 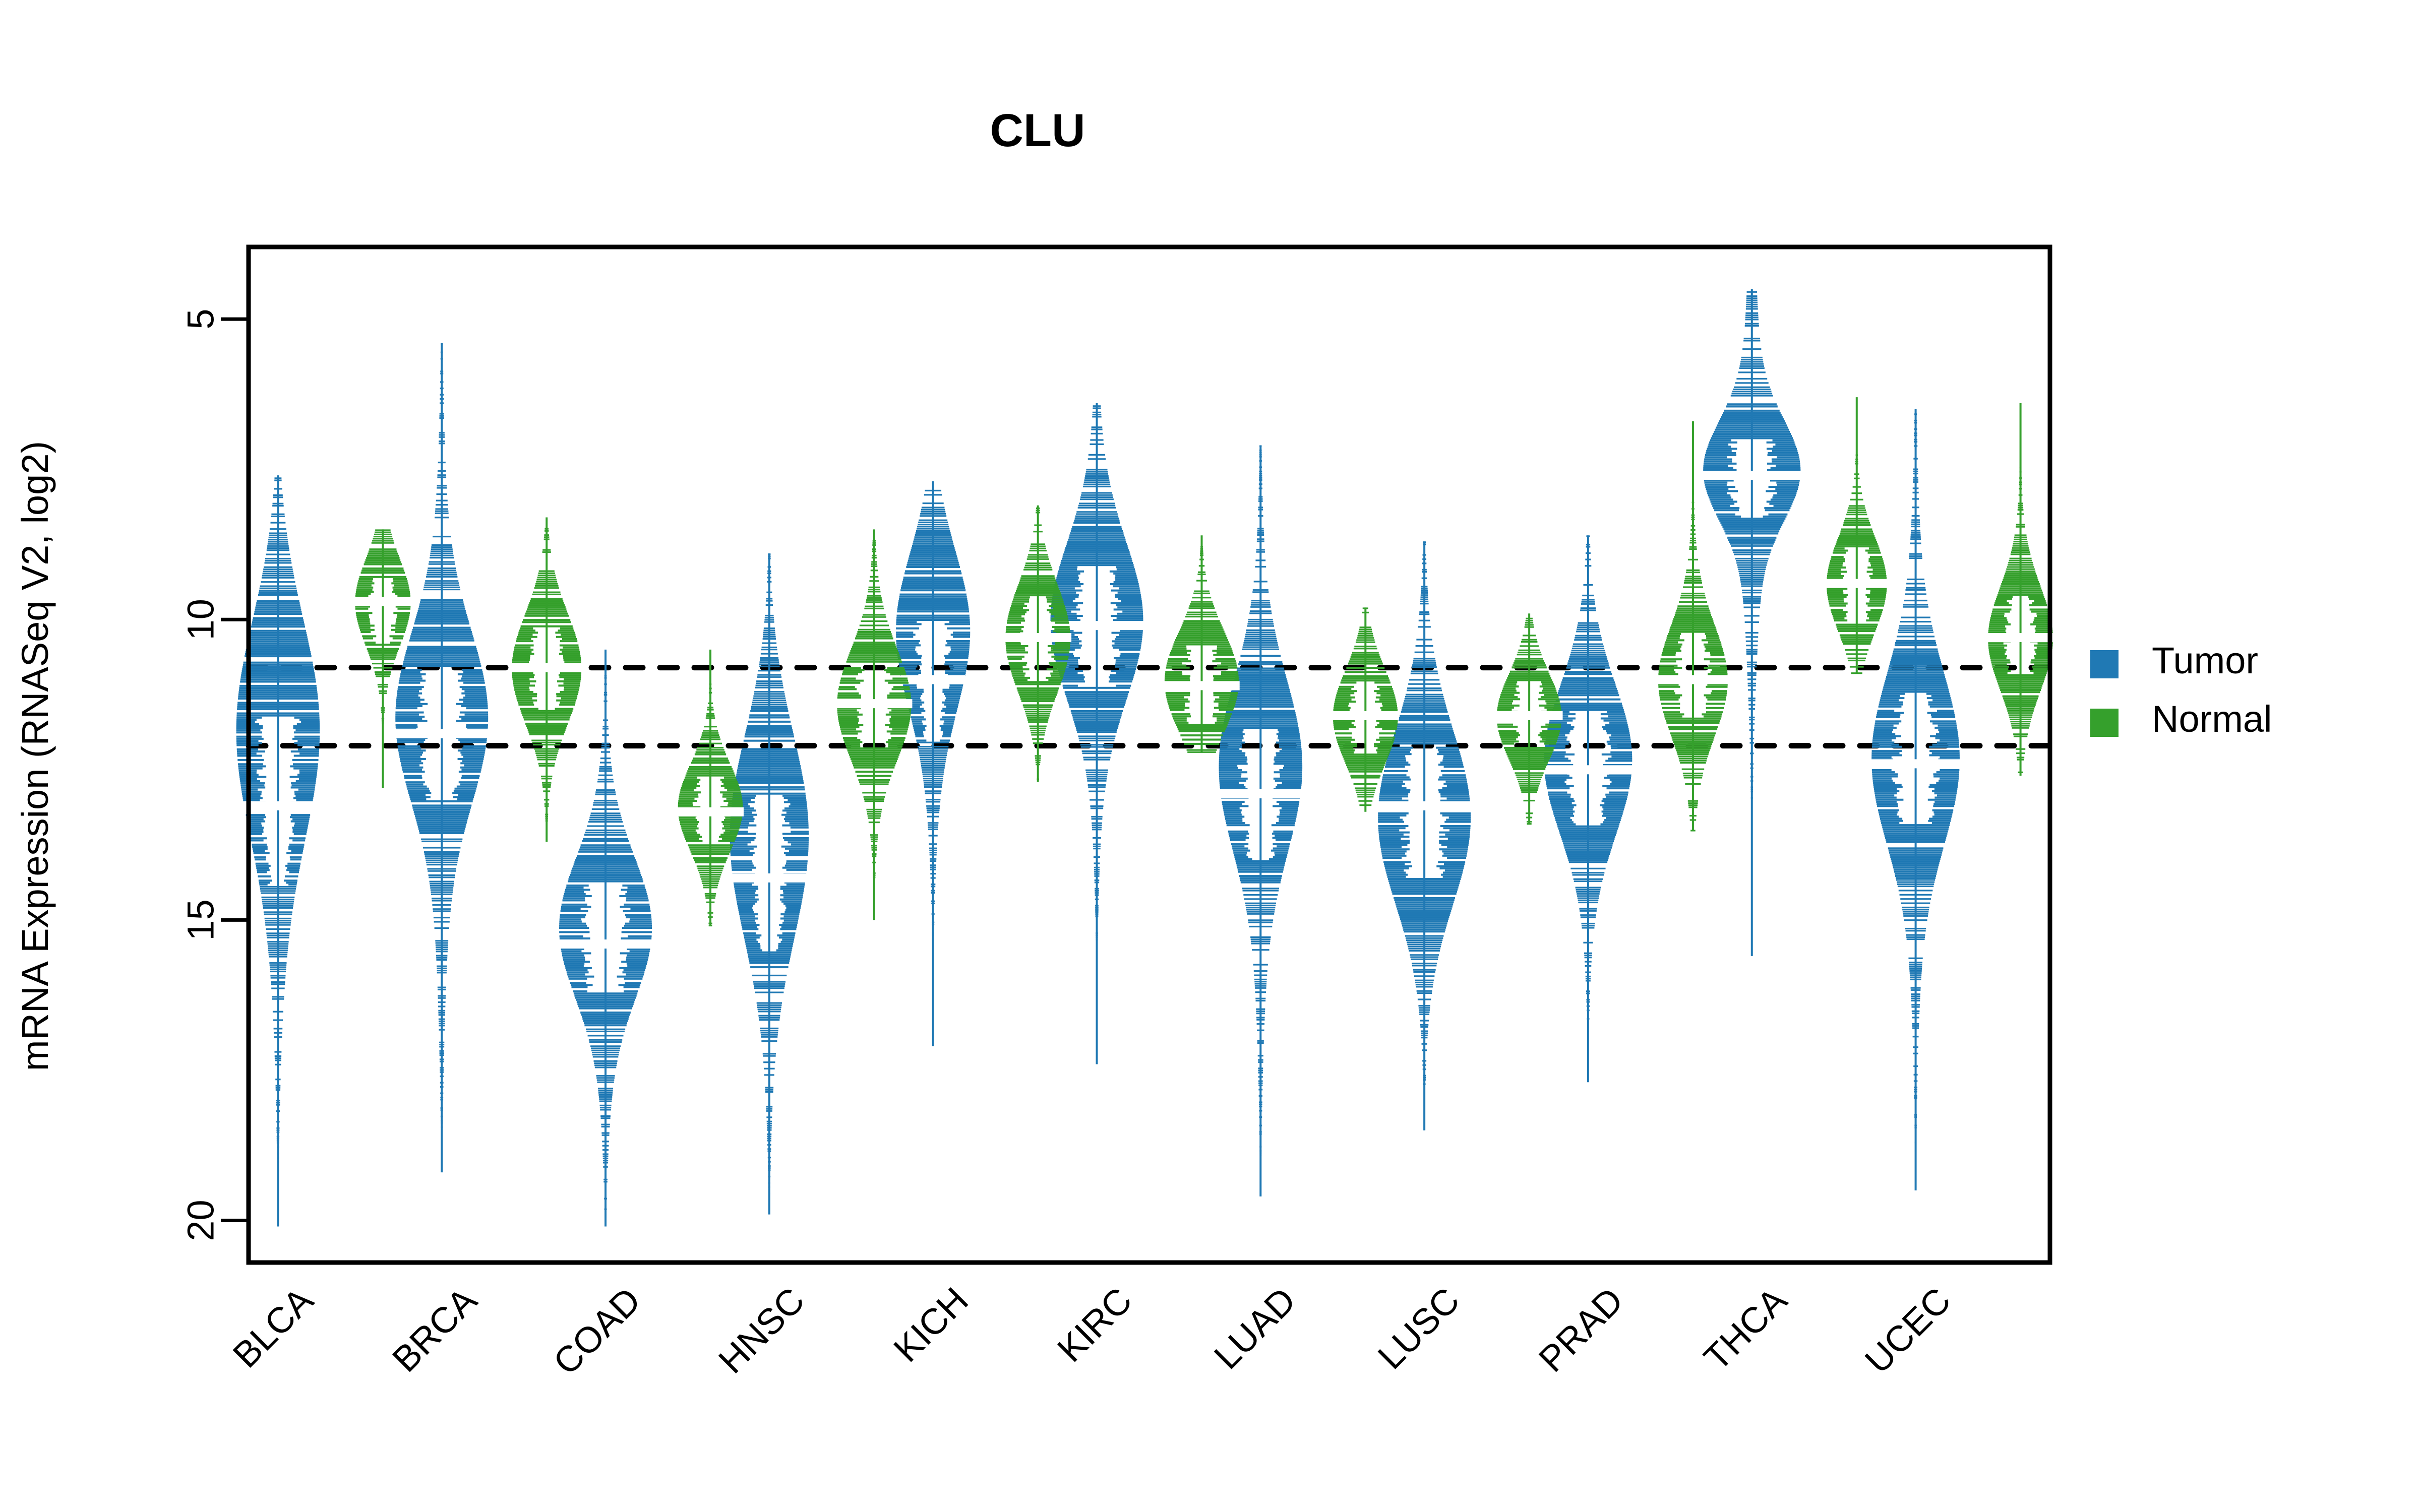 I want to click on legend-swatch-normal, so click(x=2104, y=723).